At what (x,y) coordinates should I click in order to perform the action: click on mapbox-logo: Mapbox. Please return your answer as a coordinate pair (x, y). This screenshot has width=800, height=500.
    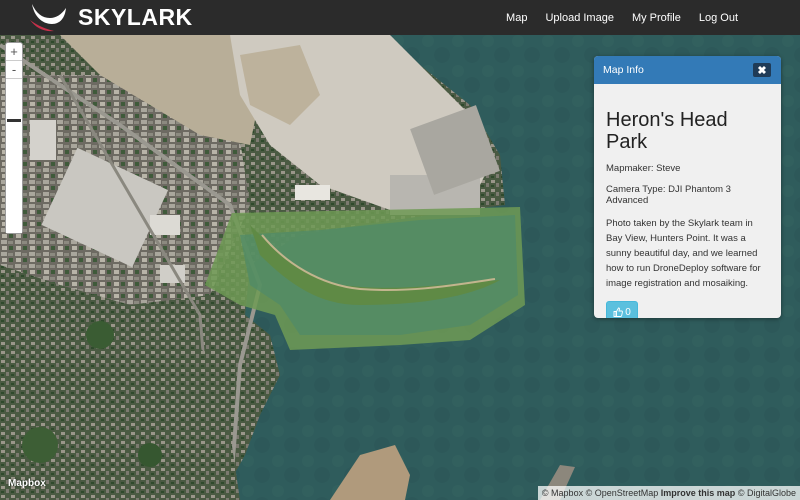
    Looking at the image, I should click on (27, 483).